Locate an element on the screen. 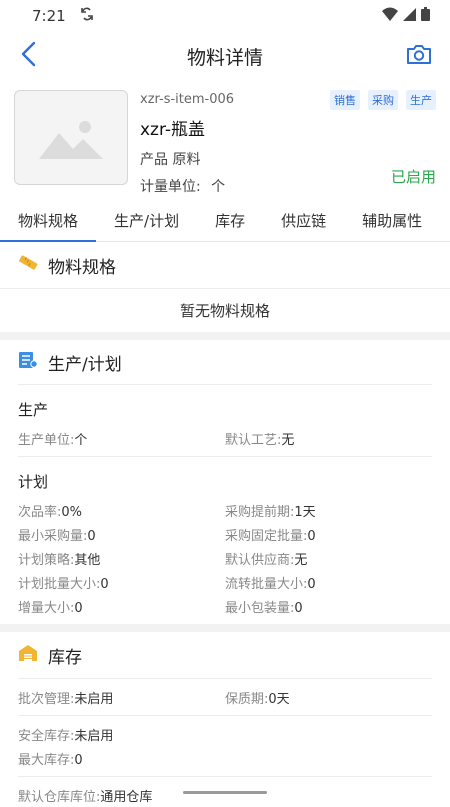 Image resolution: width=450 pixels, height=807 pixels. plan-row: 次品率:0% 采购提前期:1天 is located at coordinates (225, 510).